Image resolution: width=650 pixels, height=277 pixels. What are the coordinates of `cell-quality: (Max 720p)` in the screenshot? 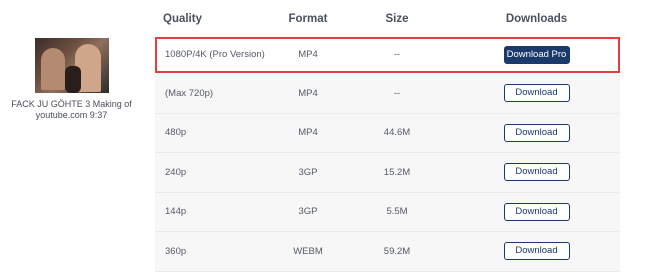 It's located at (189, 93).